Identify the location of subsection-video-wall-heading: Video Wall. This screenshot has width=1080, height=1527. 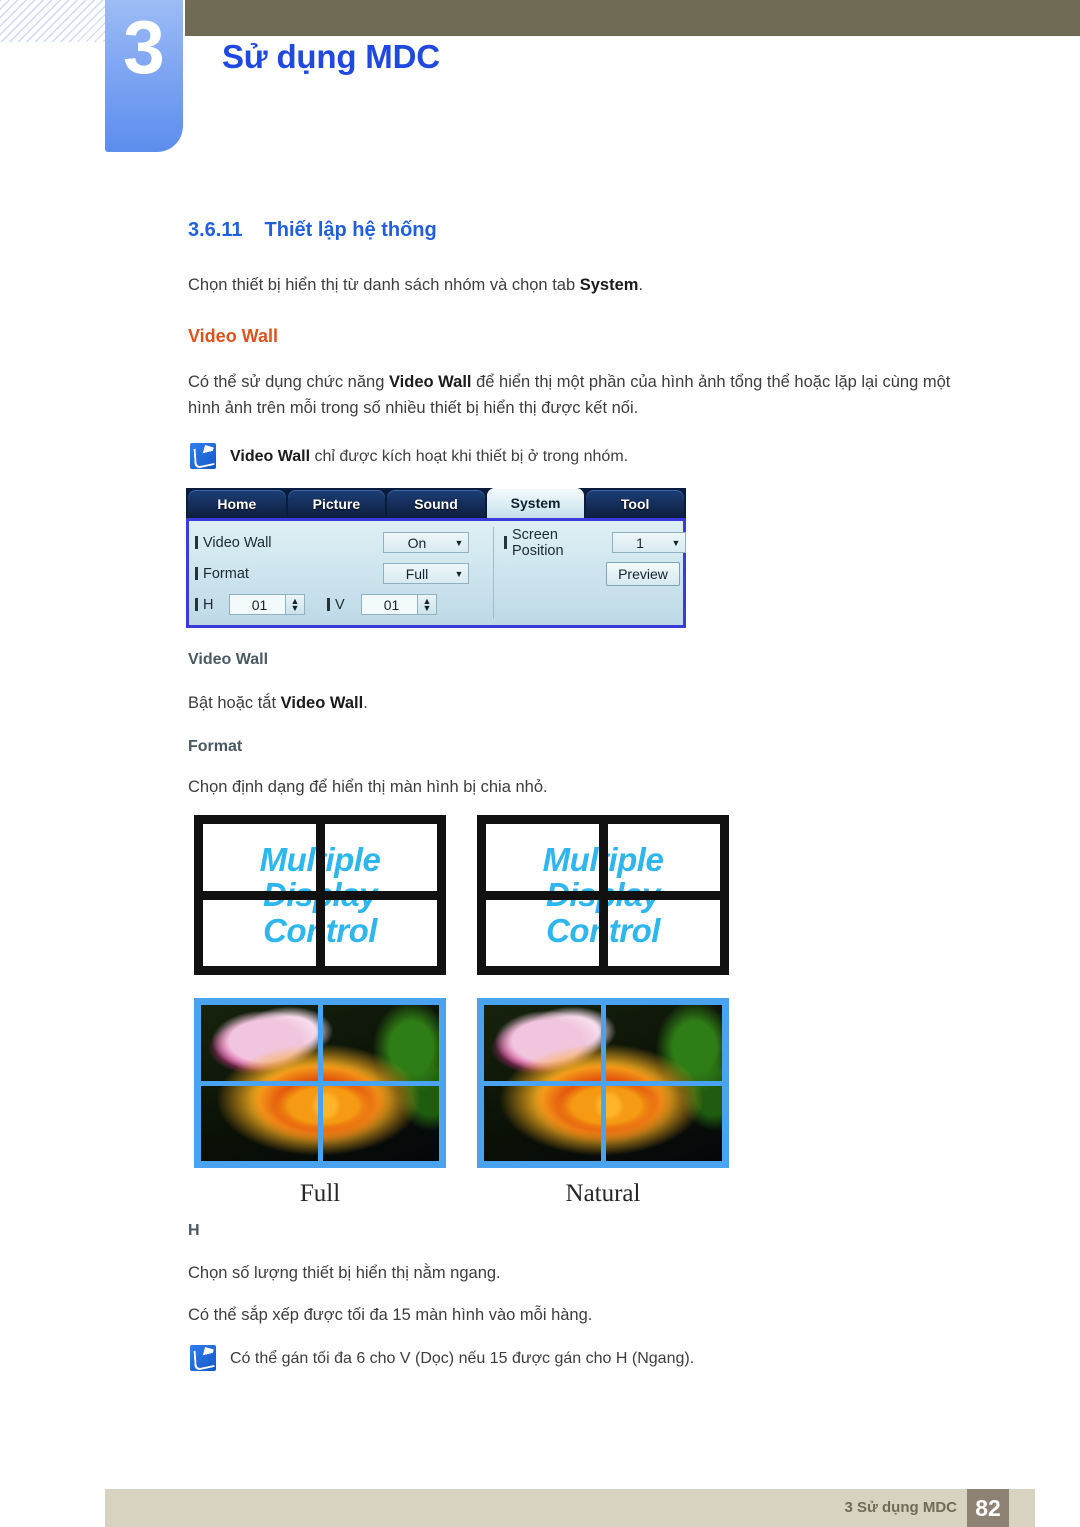
(228, 659).